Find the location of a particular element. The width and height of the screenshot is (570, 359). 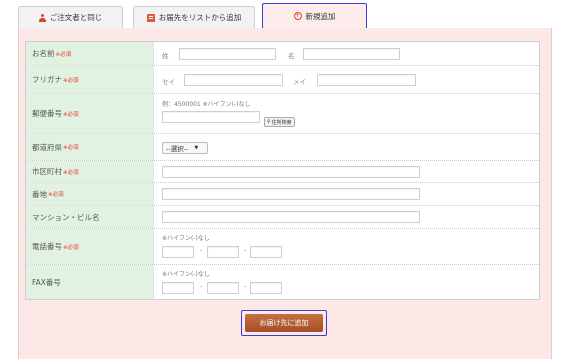

row-phone: 電話番号 ※必須 ※ハイフン(-)なし - - is located at coordinates (282, 247).